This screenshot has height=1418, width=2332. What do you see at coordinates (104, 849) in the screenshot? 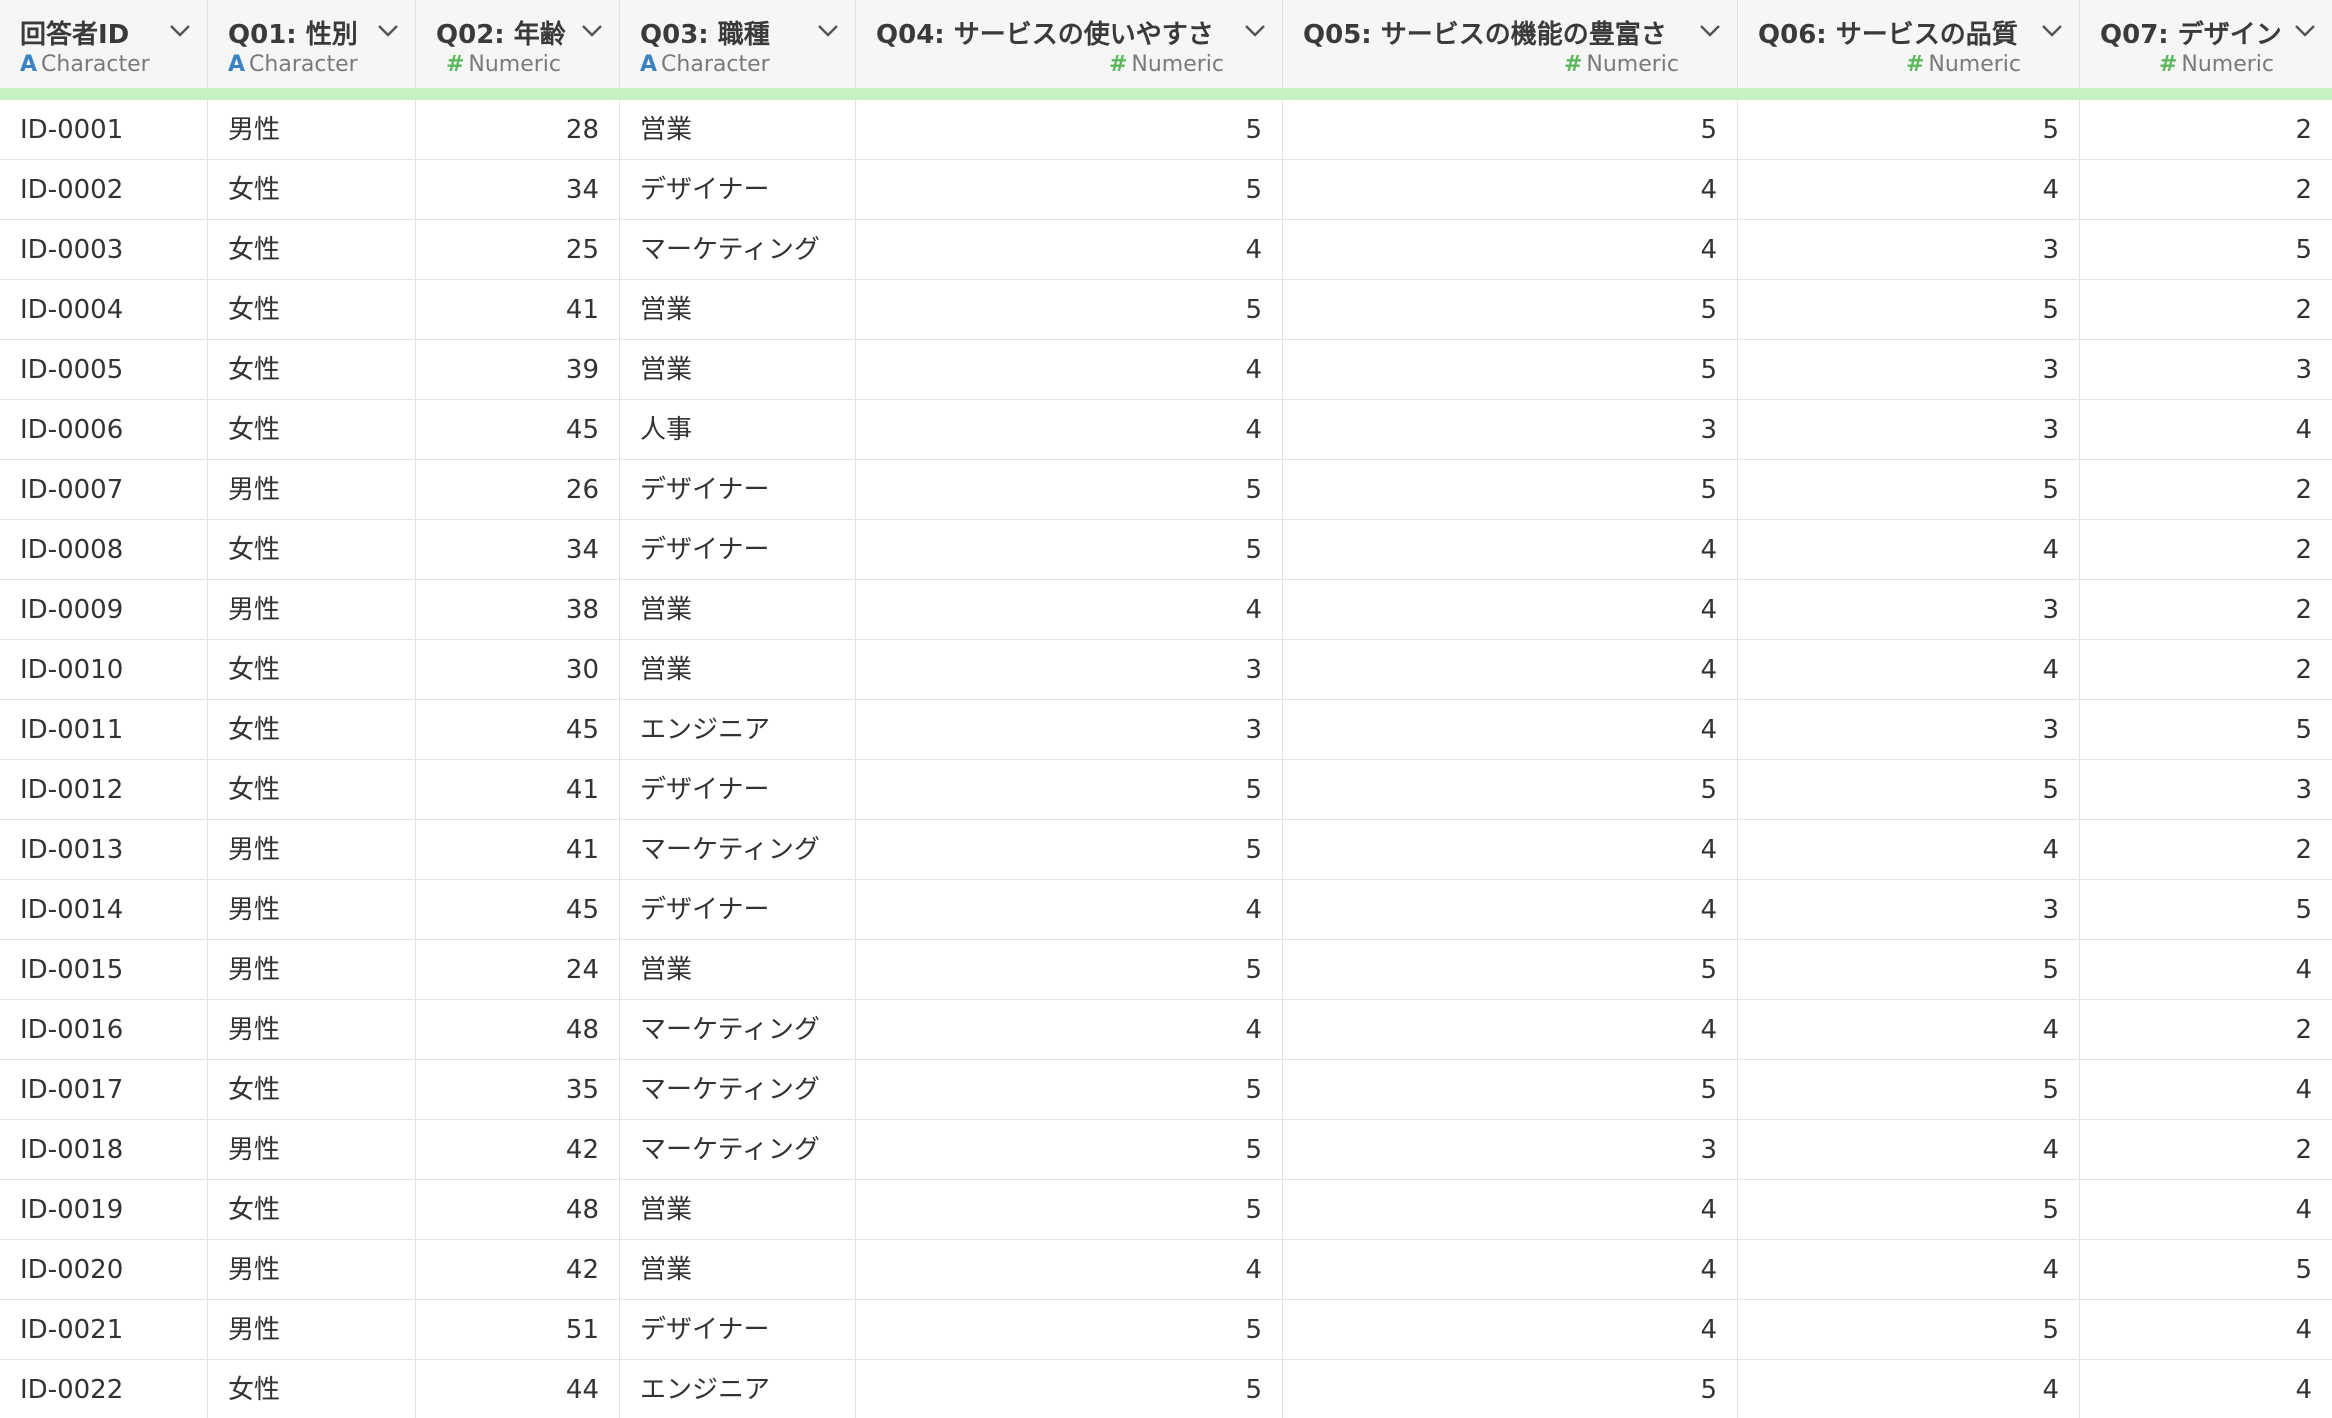
I see `table-cell: ID-0013` at bounding box center [104, 849].